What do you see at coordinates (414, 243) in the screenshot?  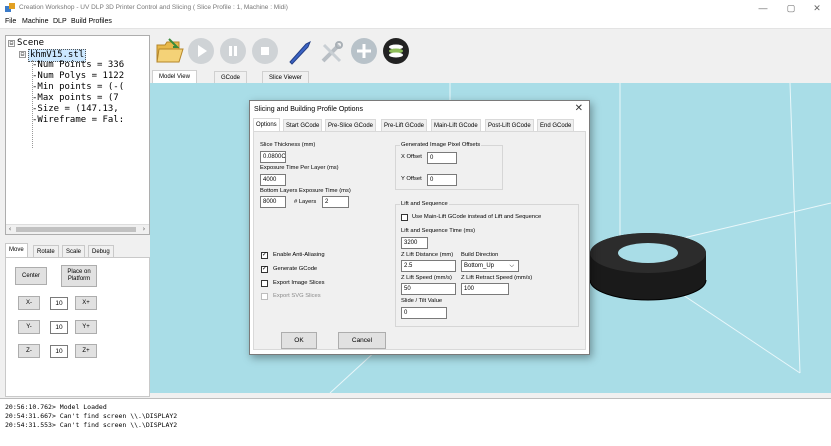 I see `lift-seq-time-input: 3200` at bounding box center [414, 243].